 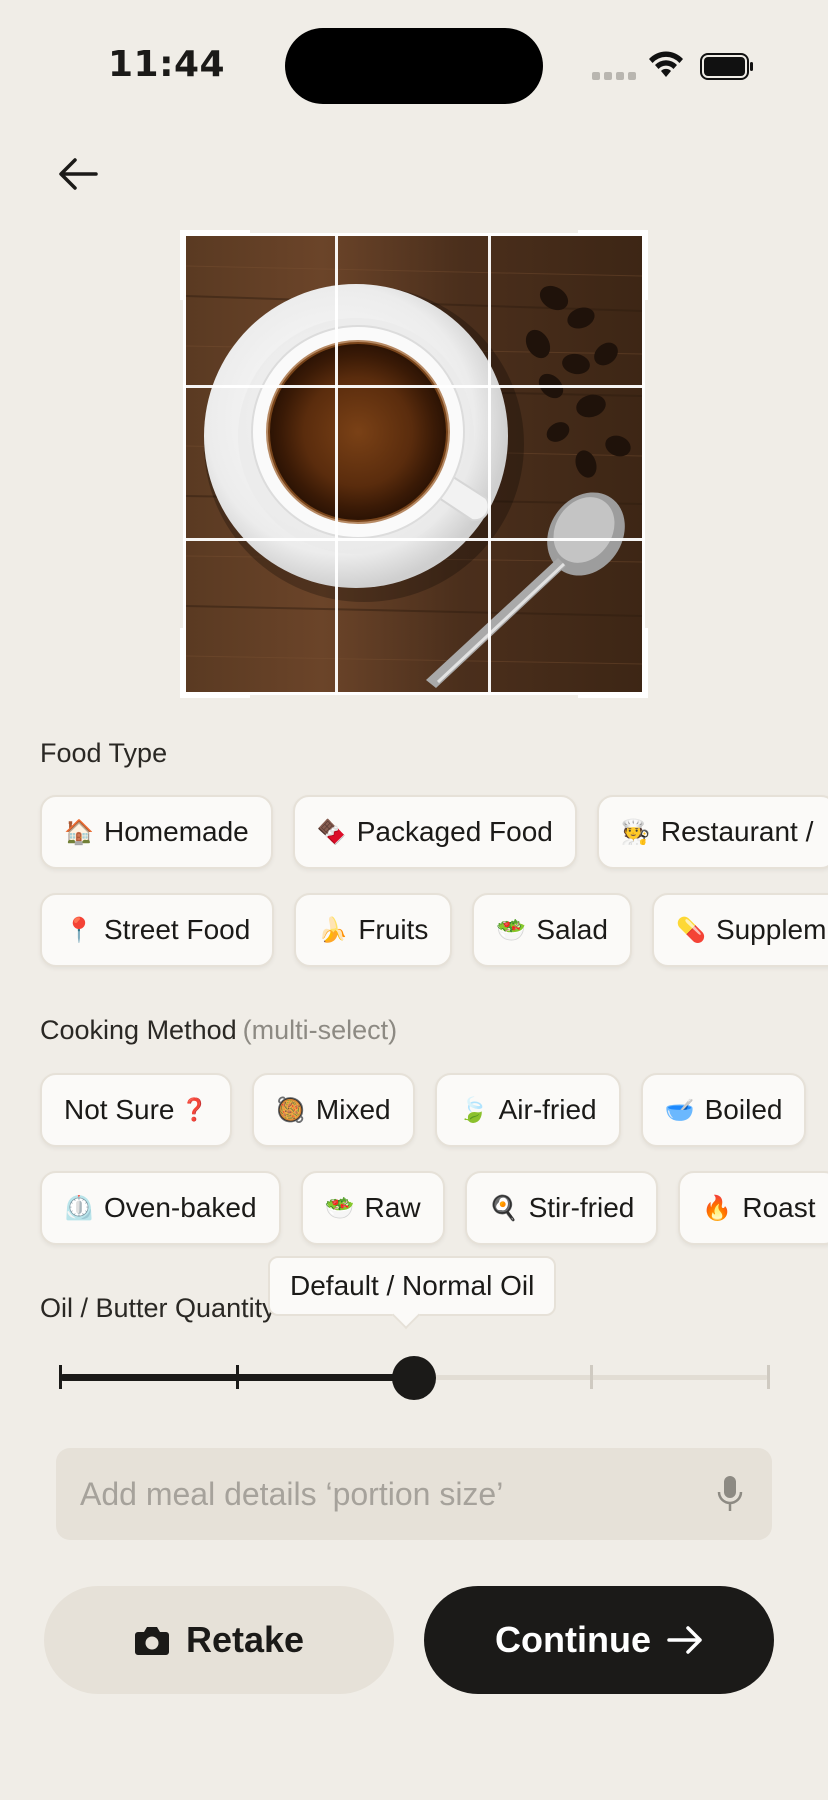 I want to click on chip-raw: 🥗 Raw, so click(x=372, y=1208).